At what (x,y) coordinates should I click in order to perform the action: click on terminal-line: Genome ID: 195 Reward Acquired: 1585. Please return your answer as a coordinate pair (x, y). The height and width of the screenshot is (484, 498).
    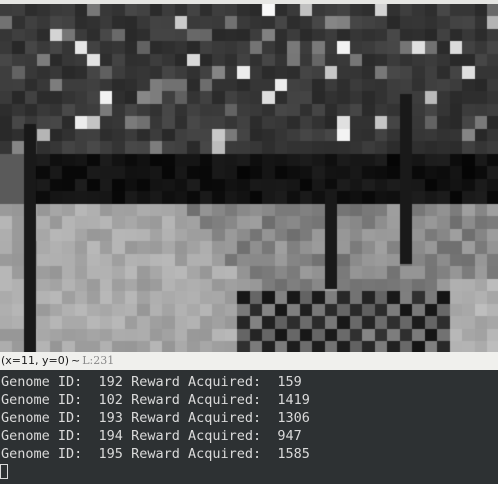
    Looking at the image, I should click on (249, 454).